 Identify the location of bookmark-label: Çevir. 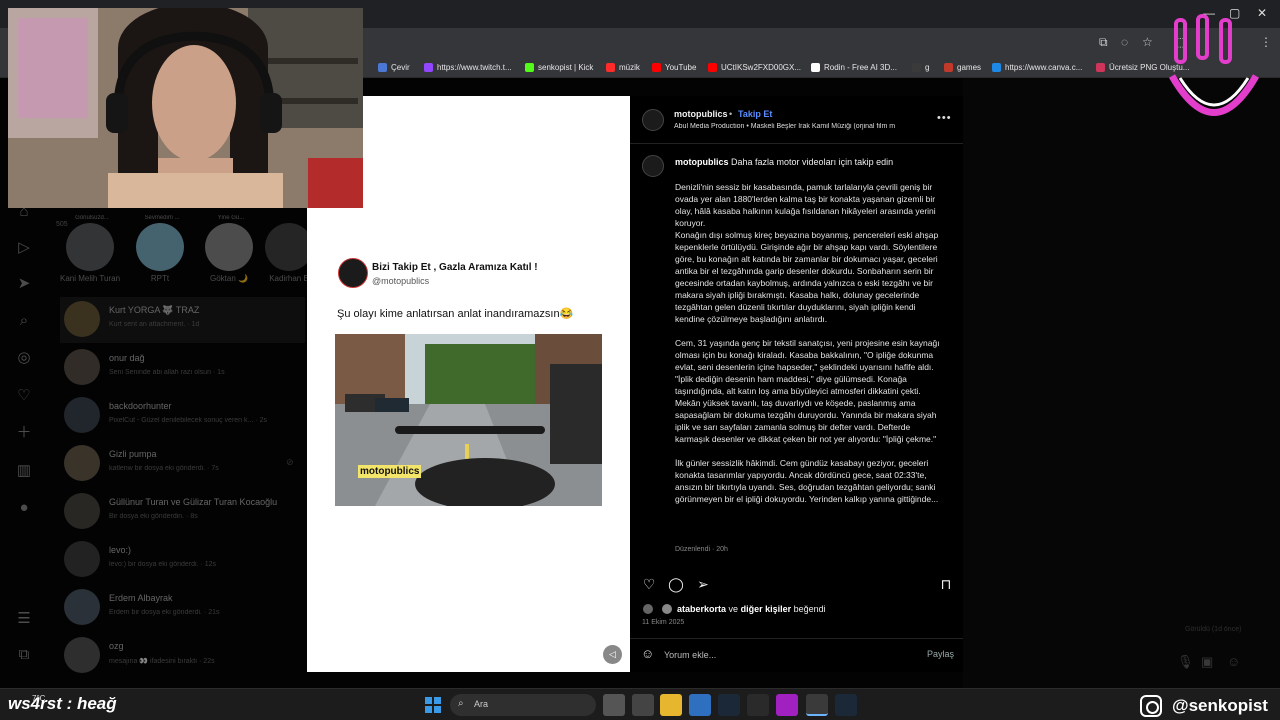
(400, 67).